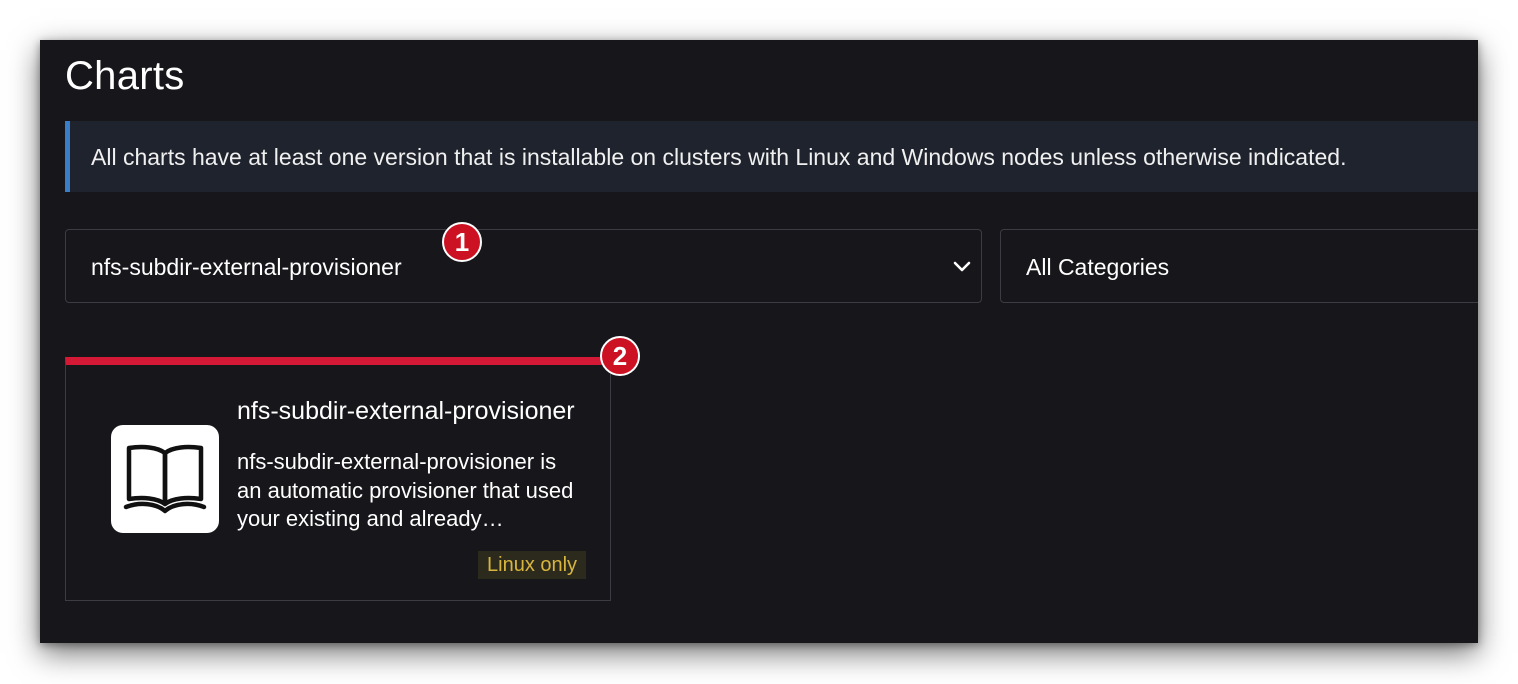 The width and height of the screenshot is (1518, 684). Describe the element at coordinates (962, 267) in the screenshot. I see `chevron-down-icon` at that location.